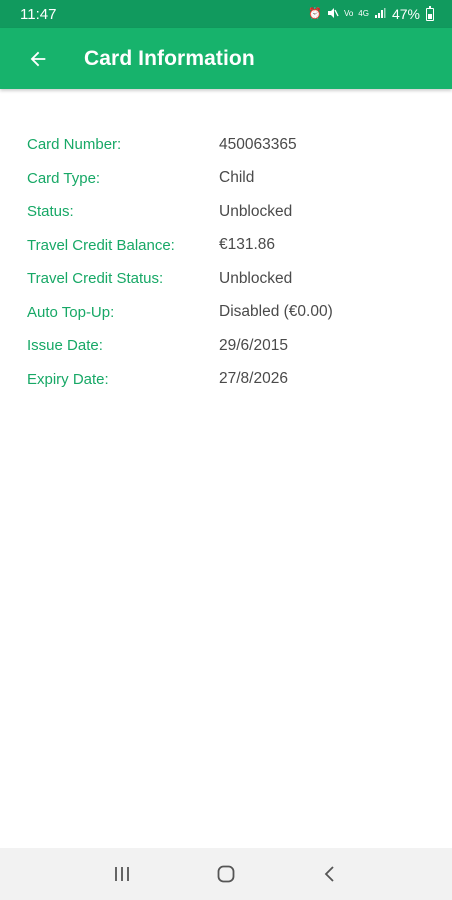 The image size is (452, 900). Describe the element at coordinates (95, 279) in the screenshot. I see `info-label: Travel Credit Status:` at that location.